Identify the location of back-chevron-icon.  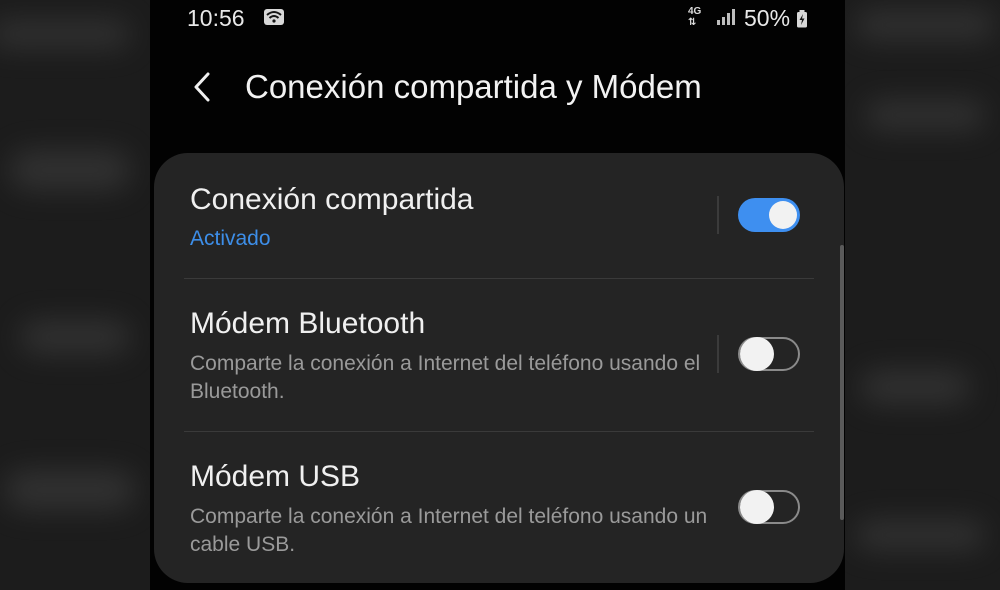
(202, 87).